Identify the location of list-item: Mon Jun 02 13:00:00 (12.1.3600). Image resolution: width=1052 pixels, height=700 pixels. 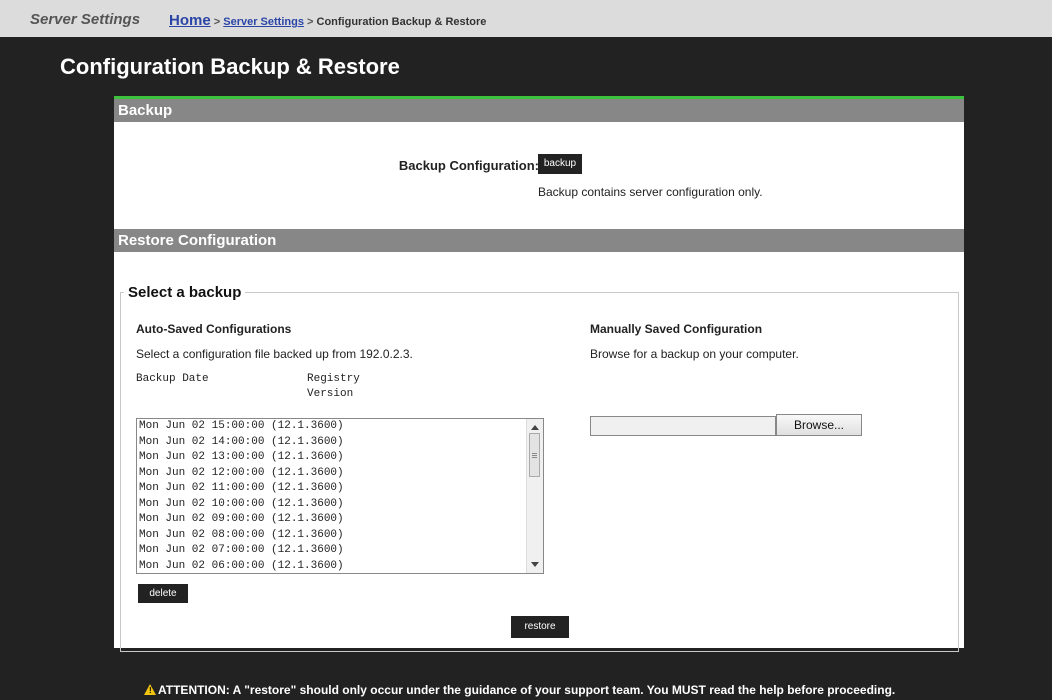
(340, 458).